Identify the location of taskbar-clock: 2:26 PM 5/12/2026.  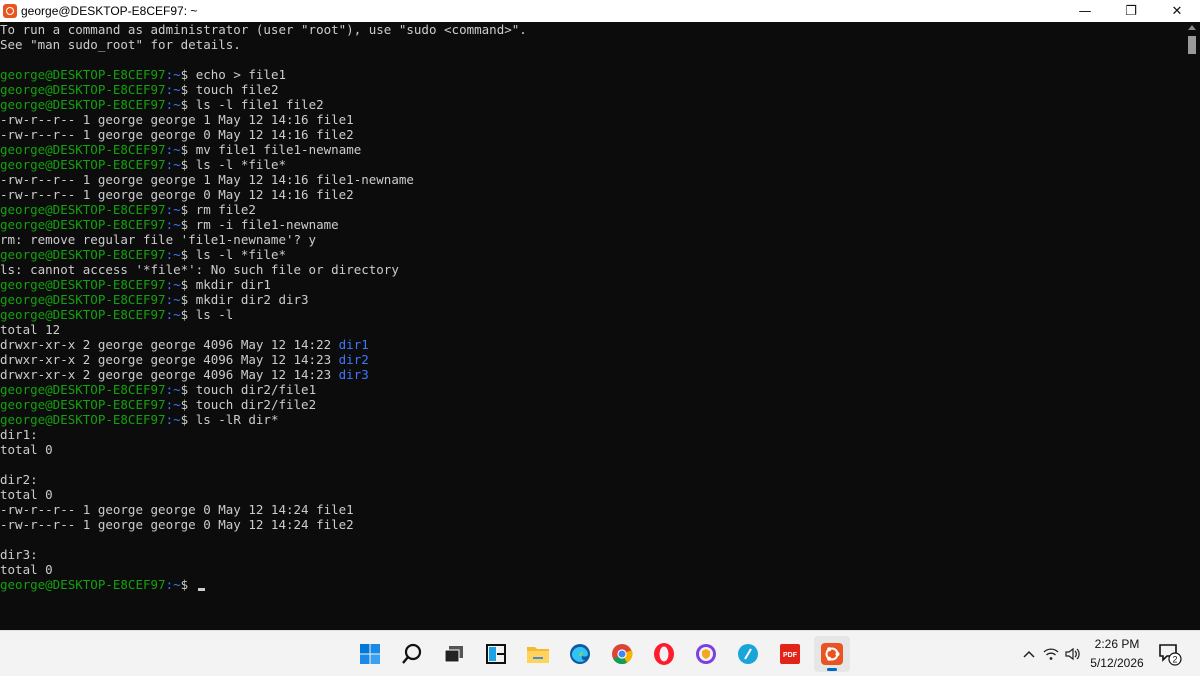
(1117, 654).